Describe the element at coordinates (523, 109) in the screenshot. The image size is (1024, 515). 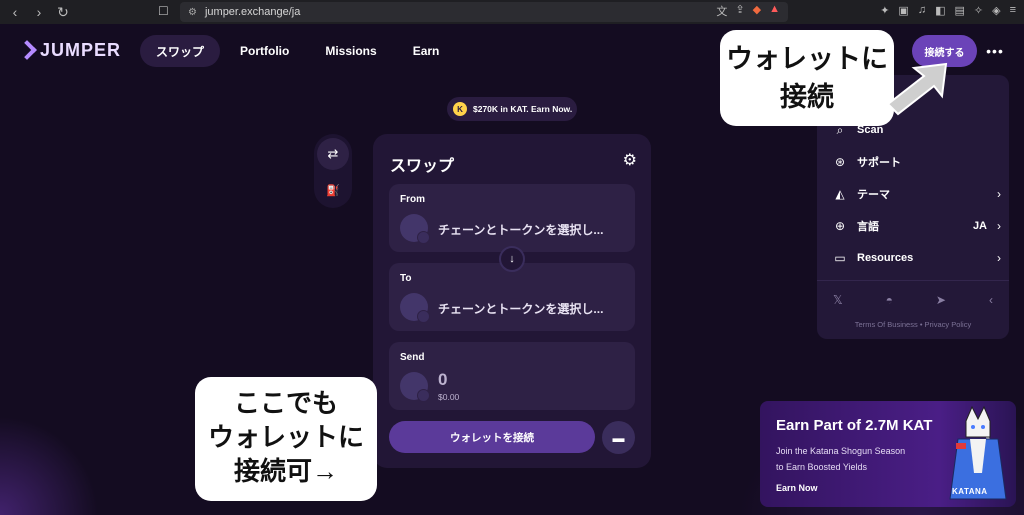
I see `promo-text: $270K in KAT. Earn Now.` at that location.